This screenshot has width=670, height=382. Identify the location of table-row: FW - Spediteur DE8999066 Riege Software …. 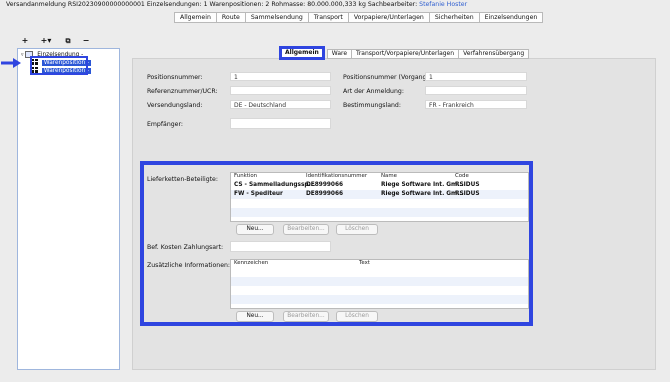
(379, 194).